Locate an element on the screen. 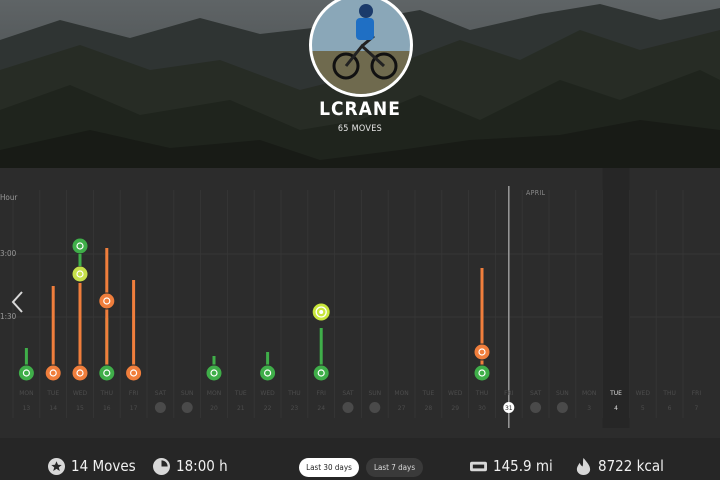 The height and width of the screenshot is (480, 720). stat-duration-value: 18:00 h is located at coordinates (202, 466).